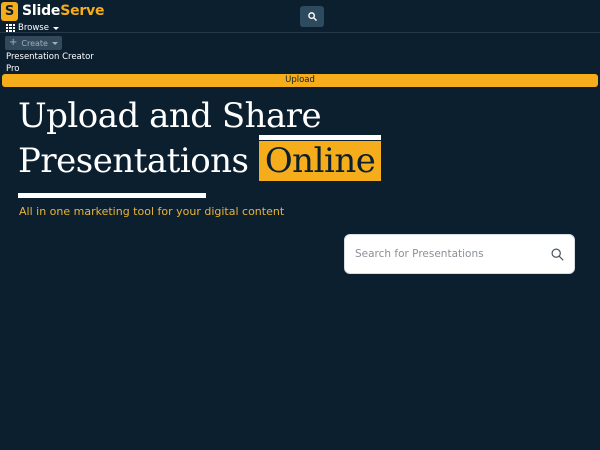 This screenshot has width=600, height=450. Describe the element at coordinates (9, 11) in the screenshot. I see `logo-mark: S` at that location.